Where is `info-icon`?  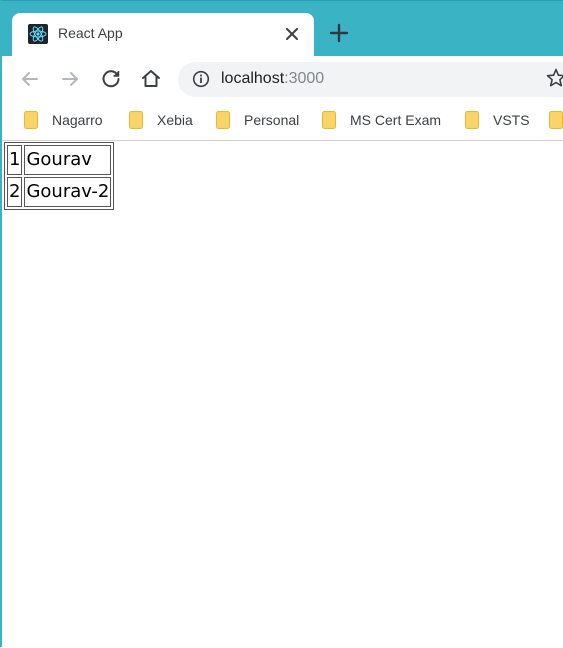
info-icon is located at coordinates (201, 79).